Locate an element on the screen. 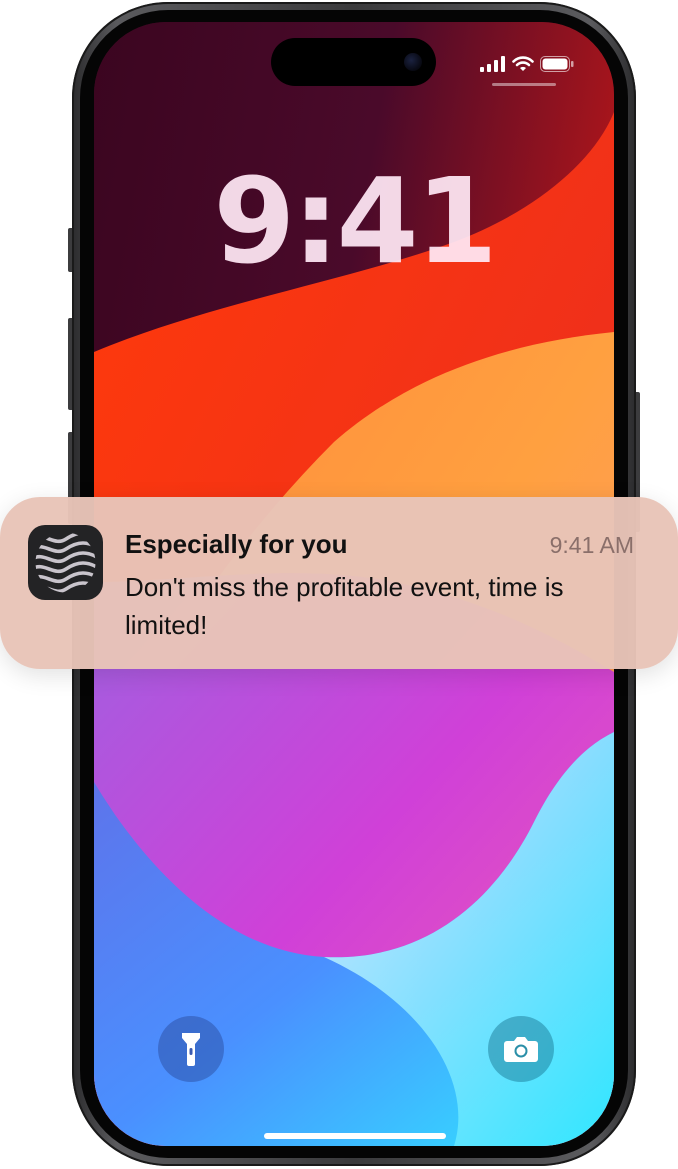 The image size is (678, 1169). dynamic-island is located at coordinates (353, 62).